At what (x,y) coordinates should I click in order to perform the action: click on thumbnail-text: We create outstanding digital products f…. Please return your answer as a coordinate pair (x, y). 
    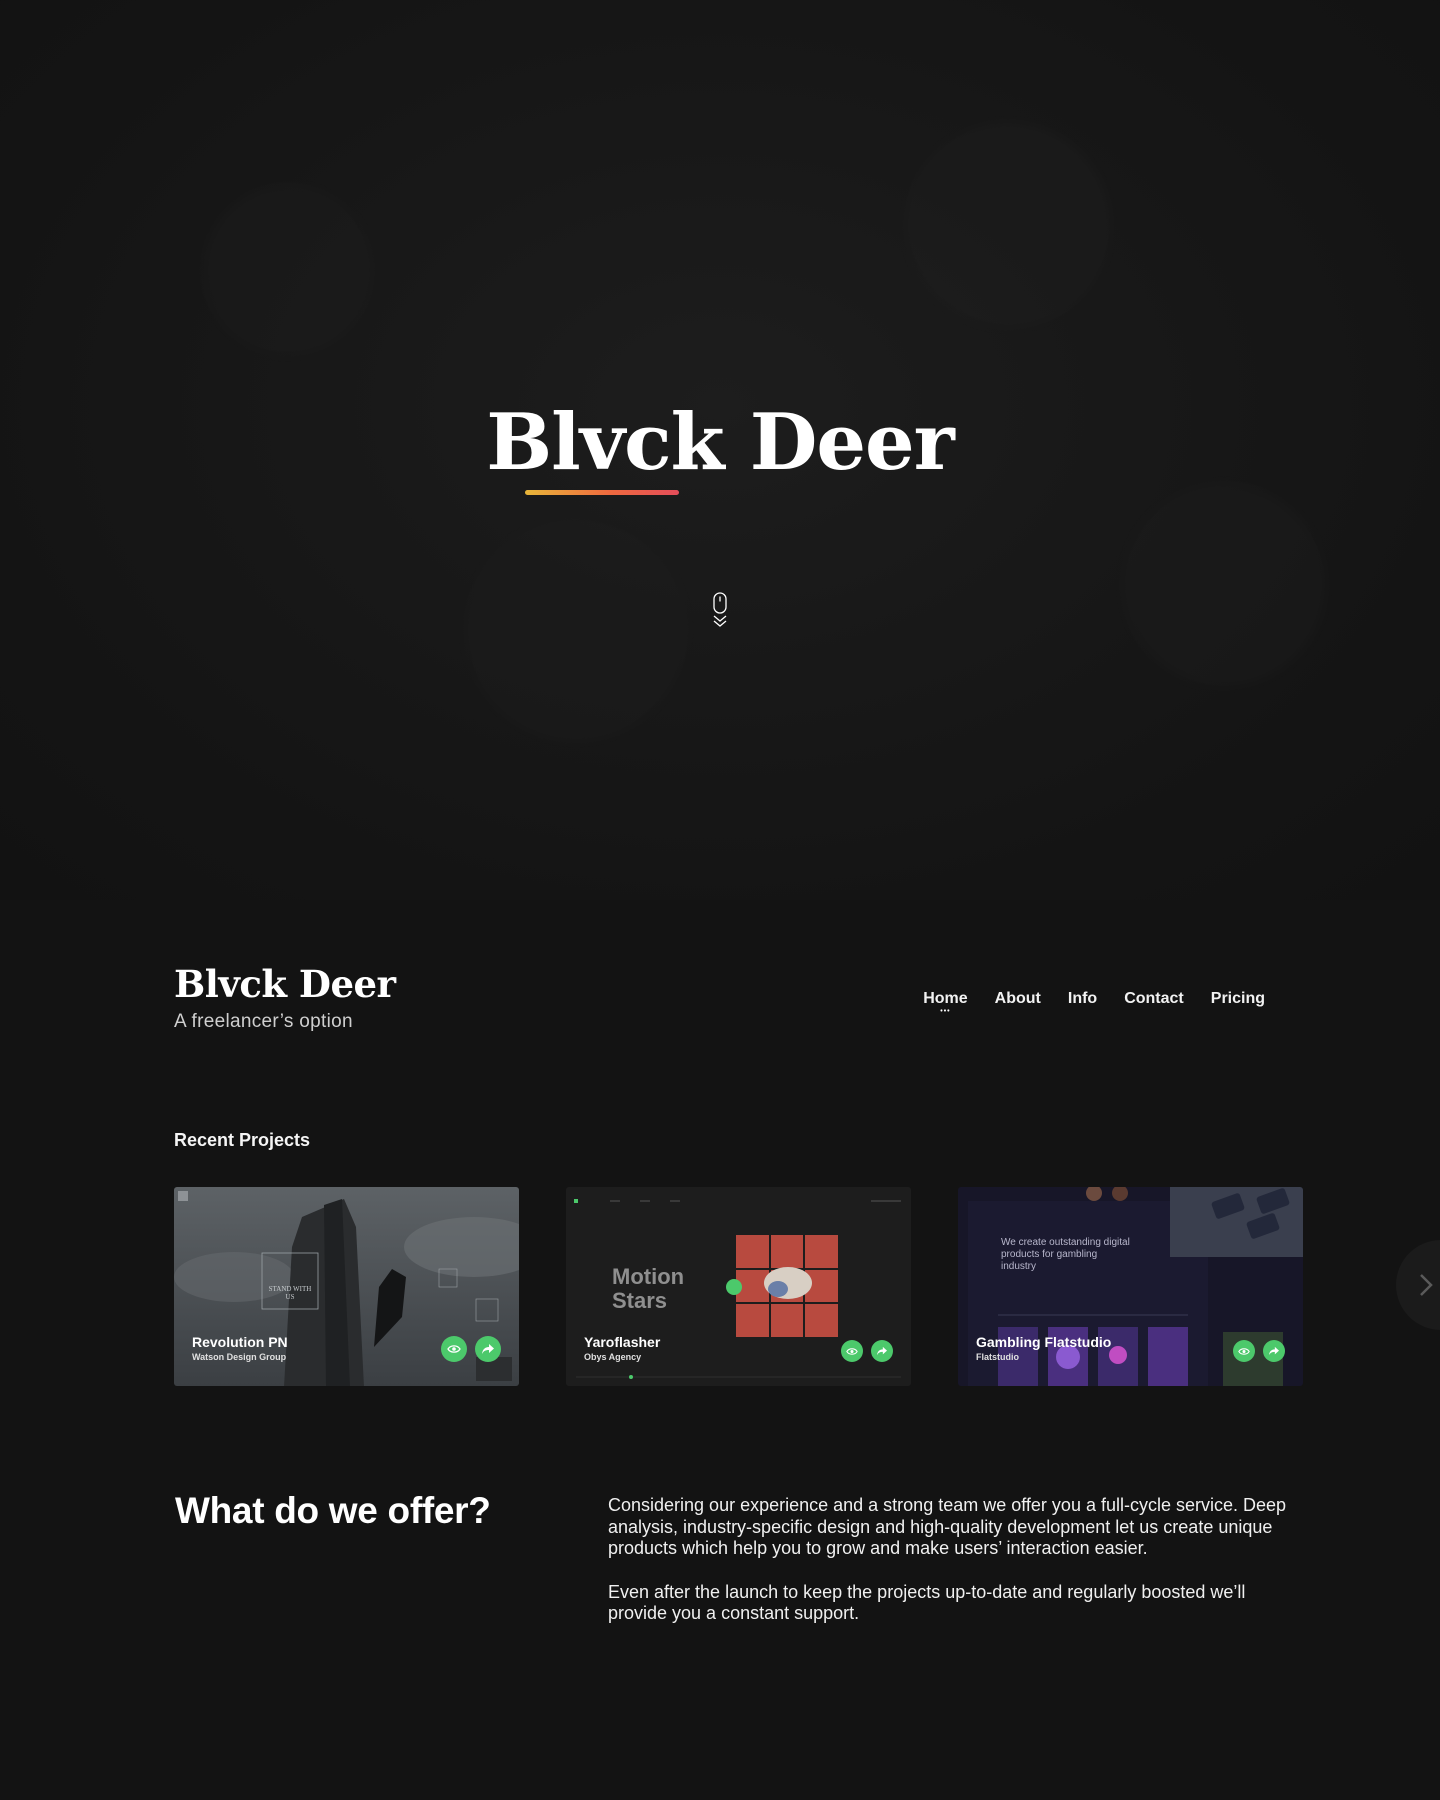
    Looking at the image, I should click on (1065, 1254).